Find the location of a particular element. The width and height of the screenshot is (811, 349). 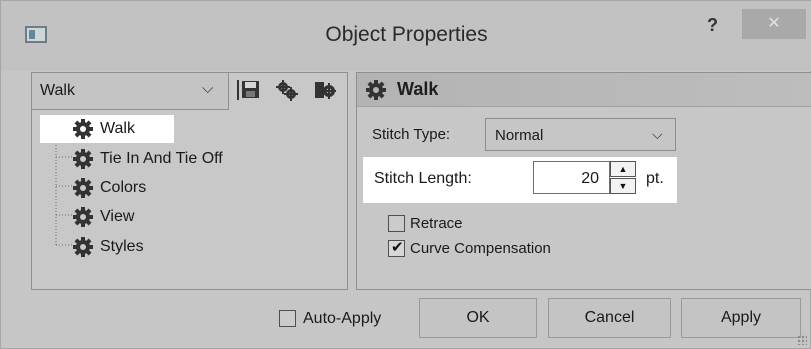

stitch-type-select: Normal ⌵ is located at coordinates (580, 134).